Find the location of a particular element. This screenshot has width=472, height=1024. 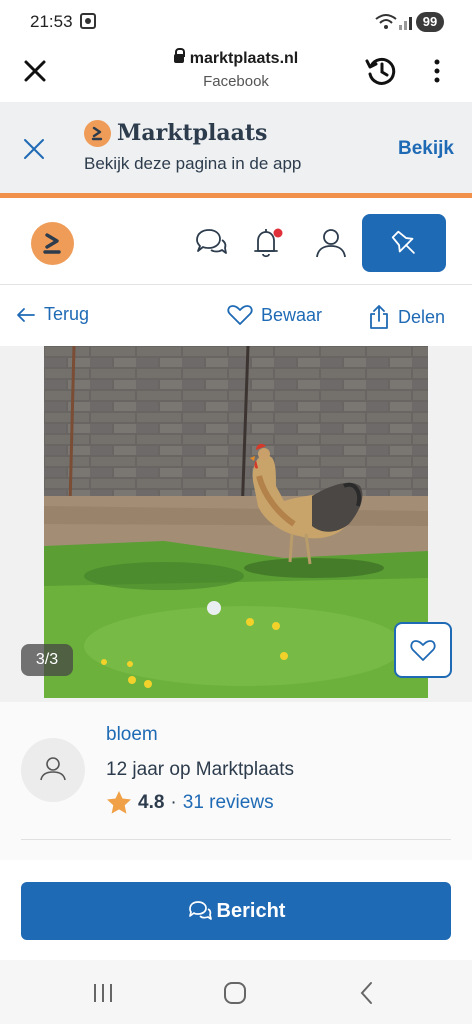

marktplaats-logo is located at coordinates (52, 243).